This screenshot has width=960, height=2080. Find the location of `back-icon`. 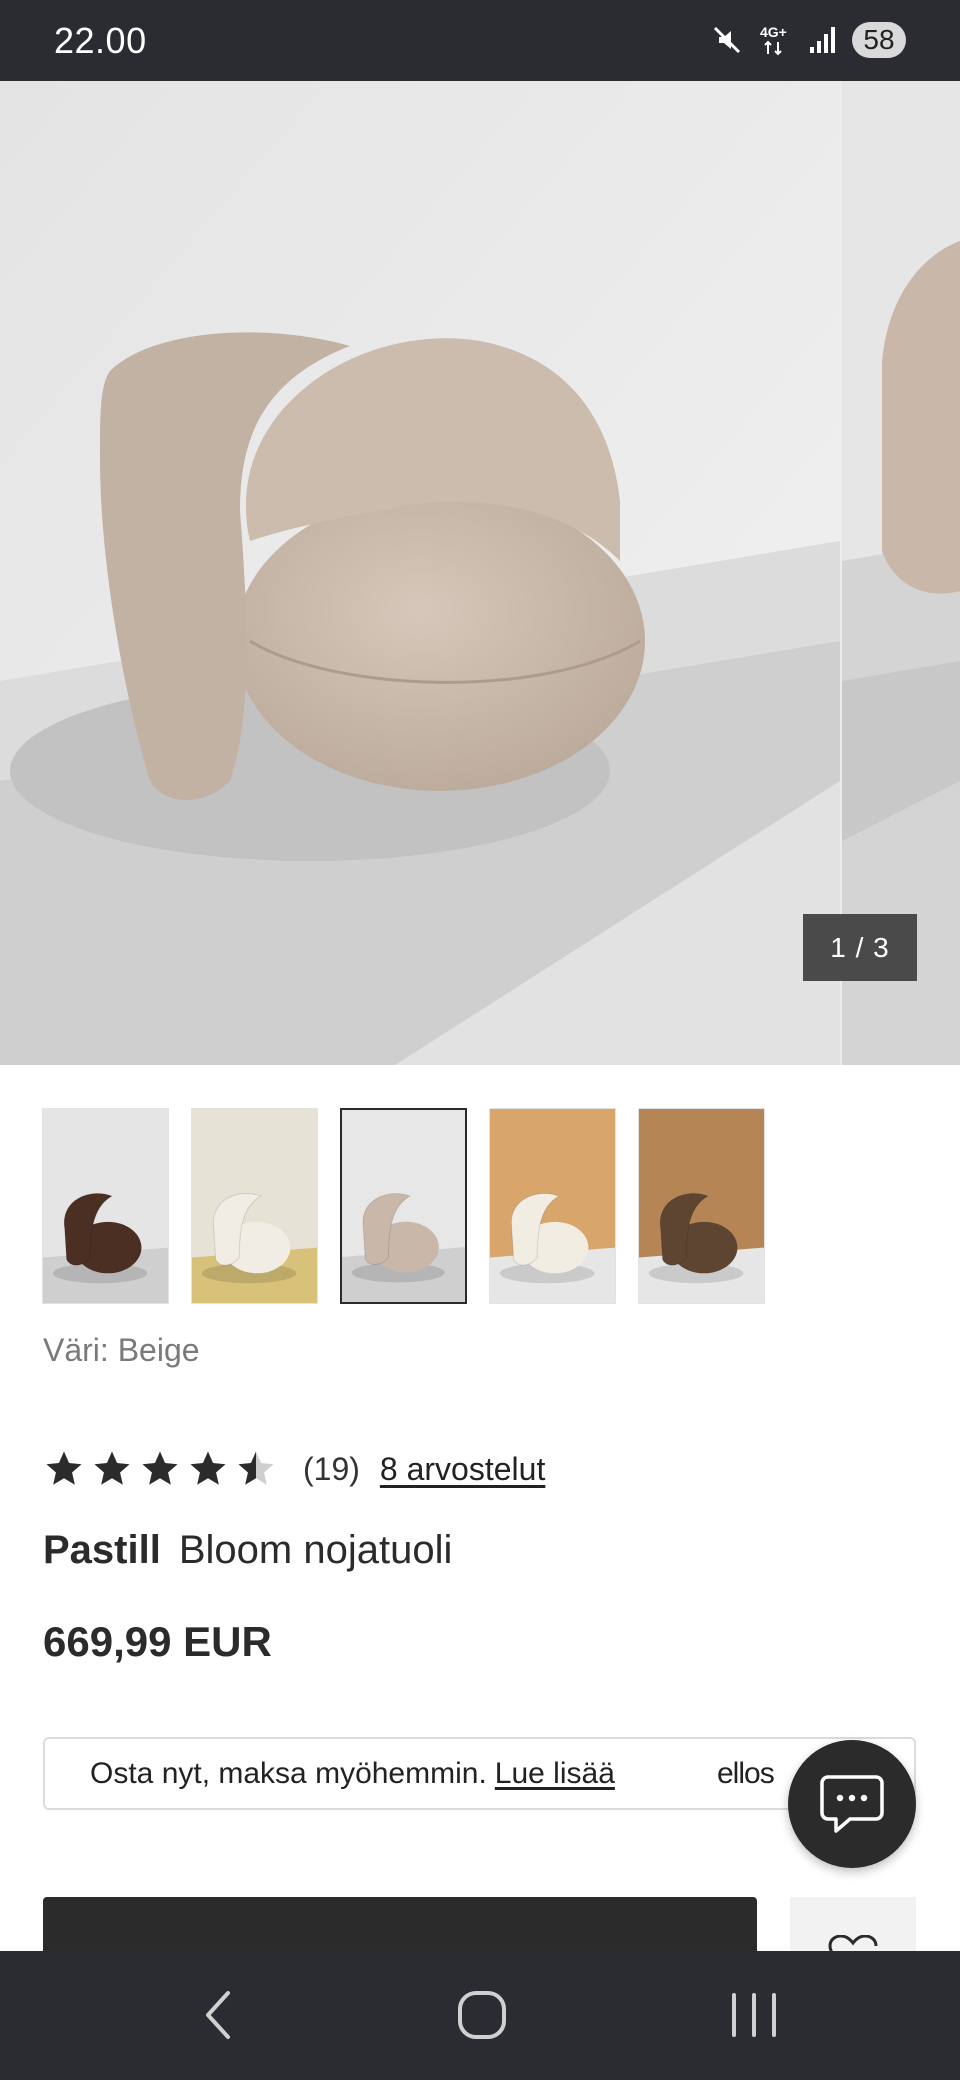

back-icon is located at coordinates (220, 2015).